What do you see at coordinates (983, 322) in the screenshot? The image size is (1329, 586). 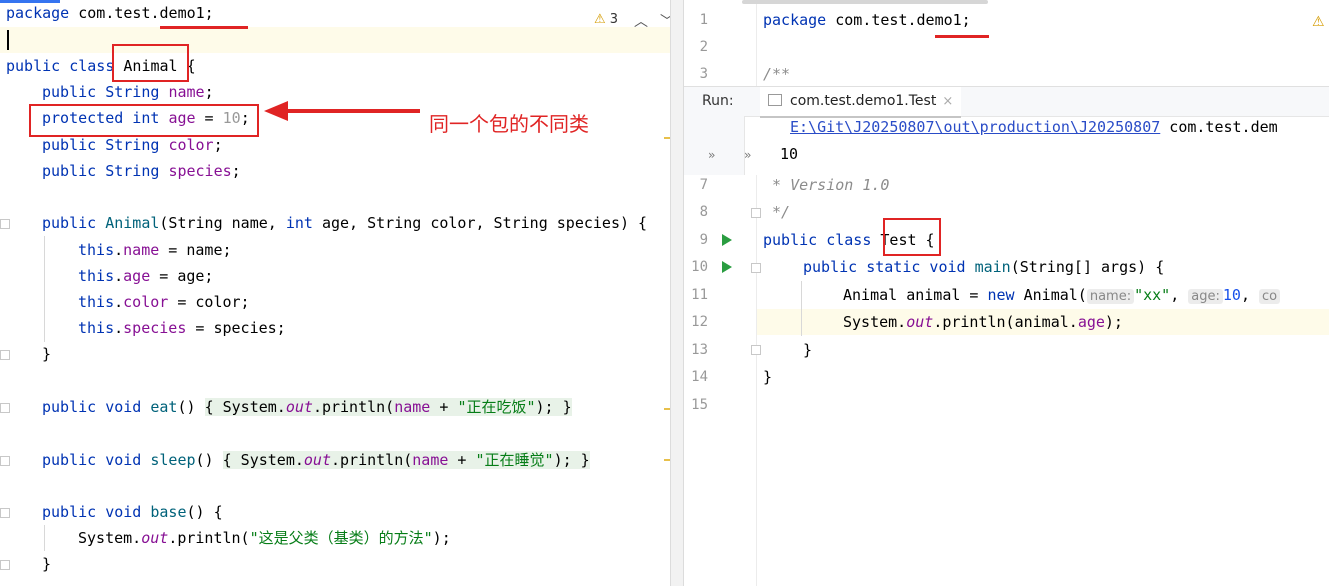 I see `code-line-println-age: System.out.println(animal.age);` at bounding box center [983, 322].